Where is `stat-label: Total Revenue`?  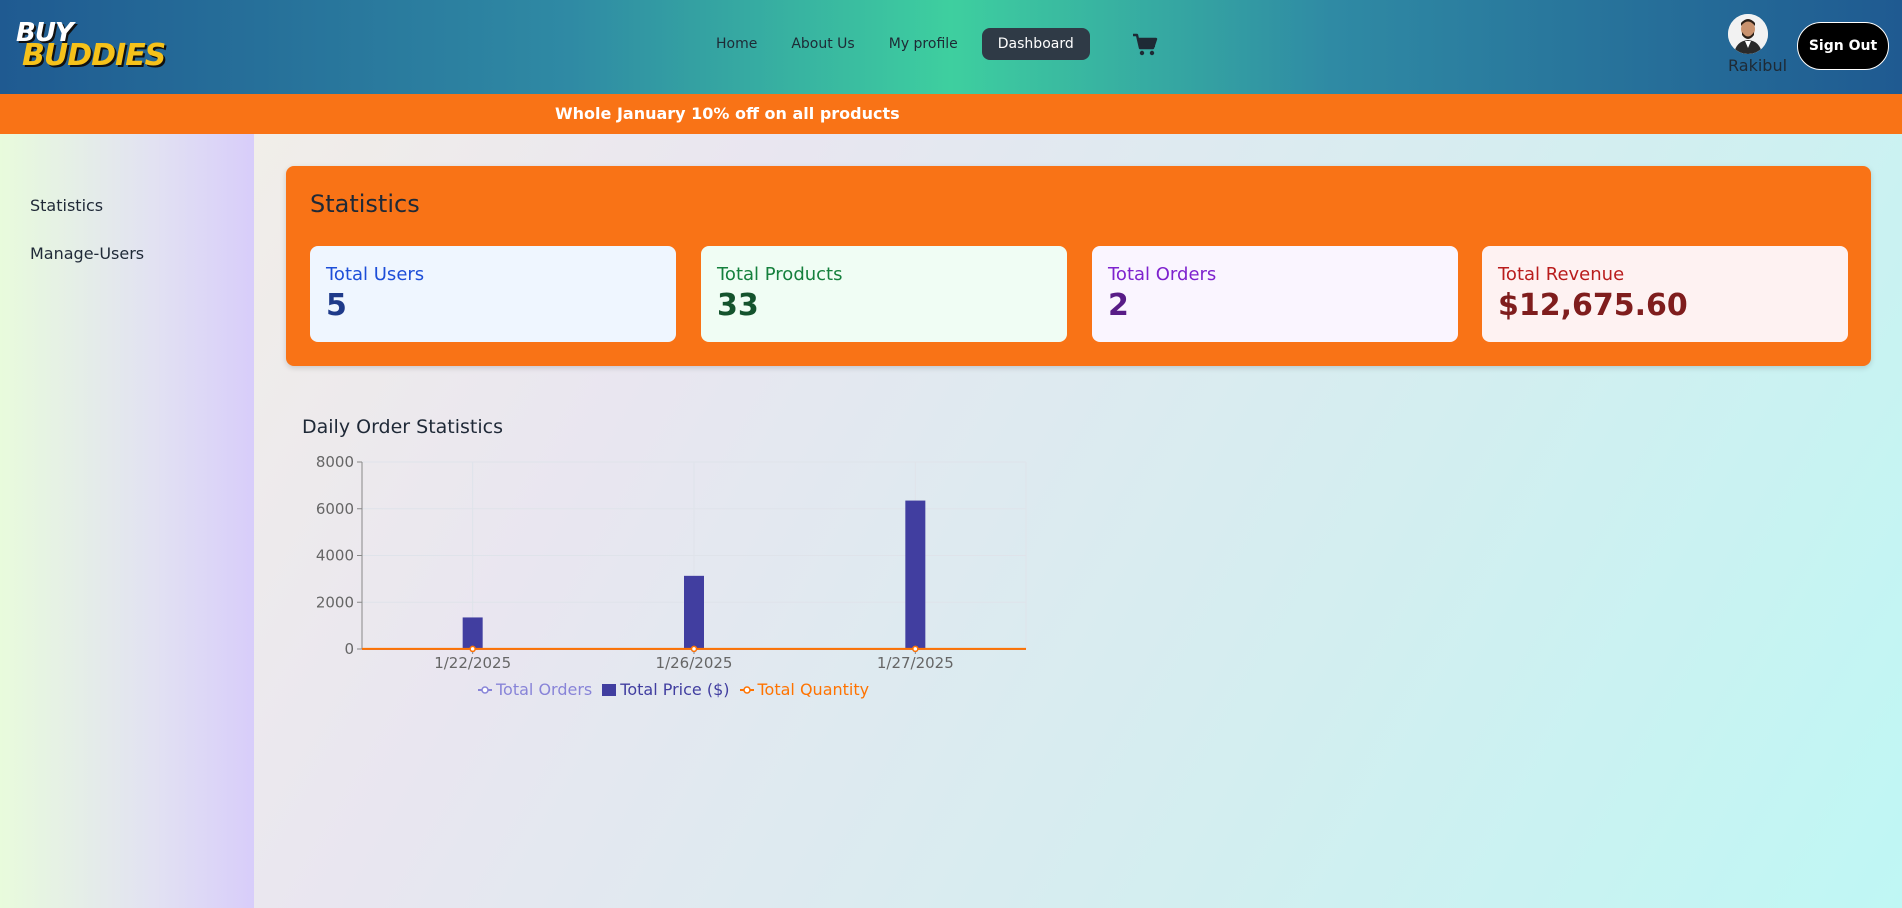 stat-label: Total Revenue is located at coordinates (1561, 274).